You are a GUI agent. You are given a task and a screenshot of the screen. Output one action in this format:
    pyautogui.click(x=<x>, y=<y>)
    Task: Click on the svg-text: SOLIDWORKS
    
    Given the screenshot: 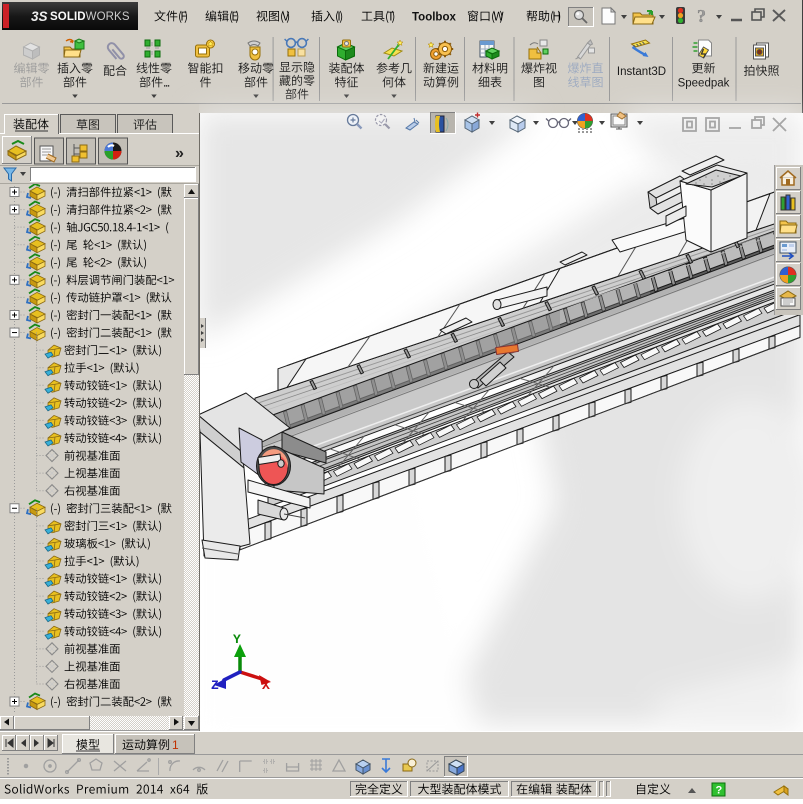 What is the action you would take?
    pyautogui.click(x=90, y=17)
    